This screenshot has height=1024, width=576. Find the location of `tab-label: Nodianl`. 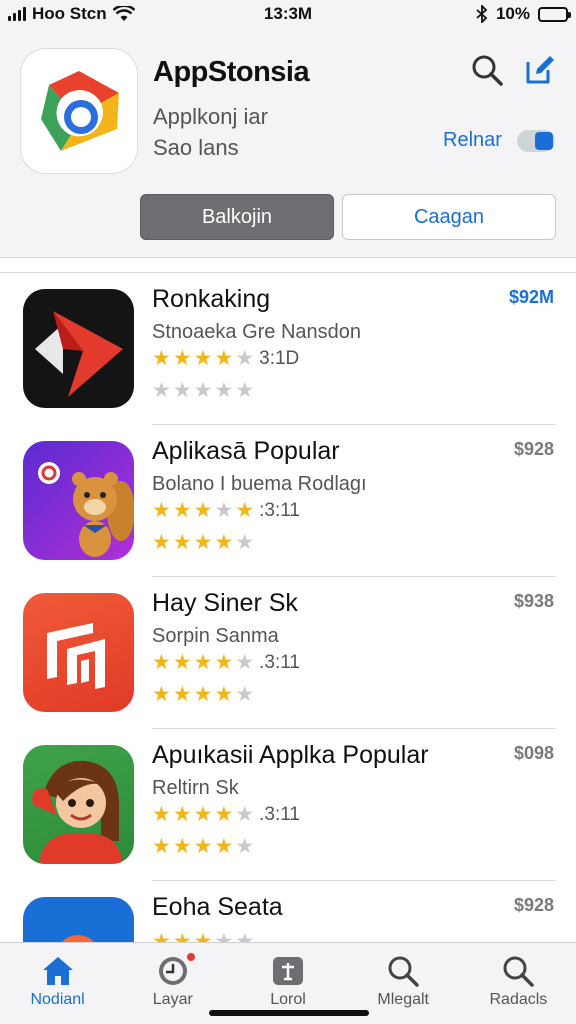

tab-label: Nodianl is located at coordinates (57, 999).